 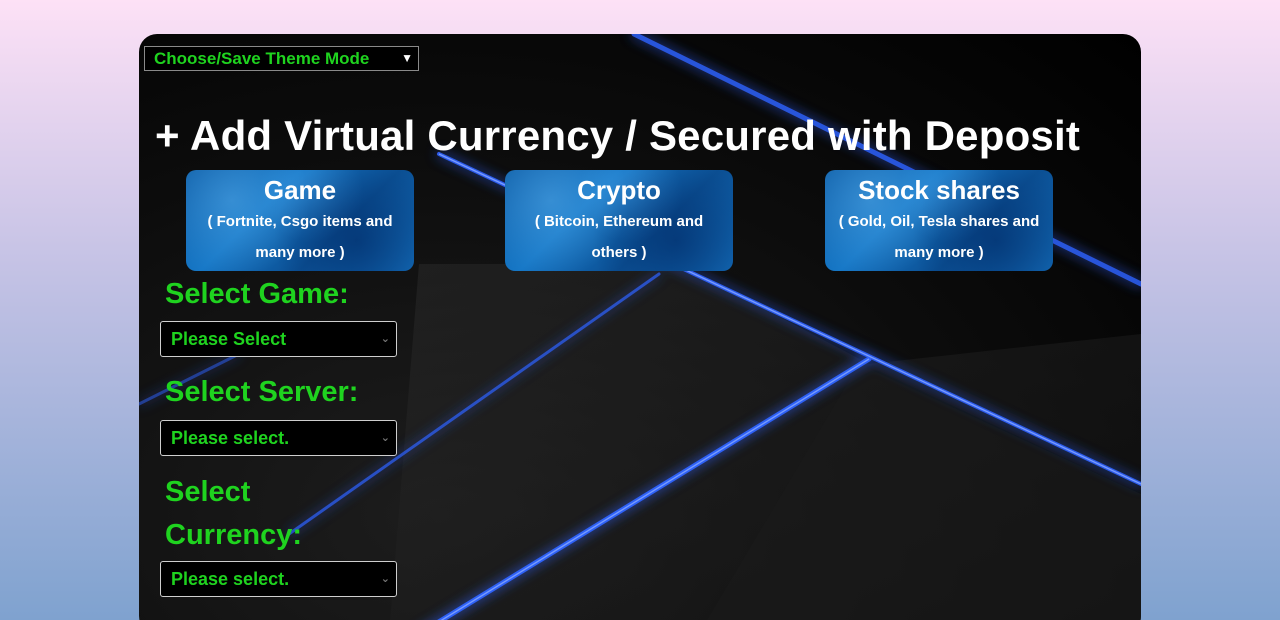 What do you see at coordinates (619, 237) in the screenshot?
I see `category-description: ( Bitcoin, Ethereum and others )` at bounding box center [619, 237].